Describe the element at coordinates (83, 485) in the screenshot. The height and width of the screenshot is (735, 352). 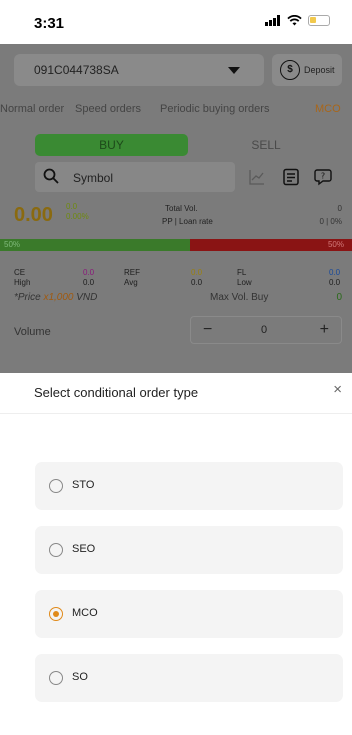
I see `option-sto-label: STO` at that location.